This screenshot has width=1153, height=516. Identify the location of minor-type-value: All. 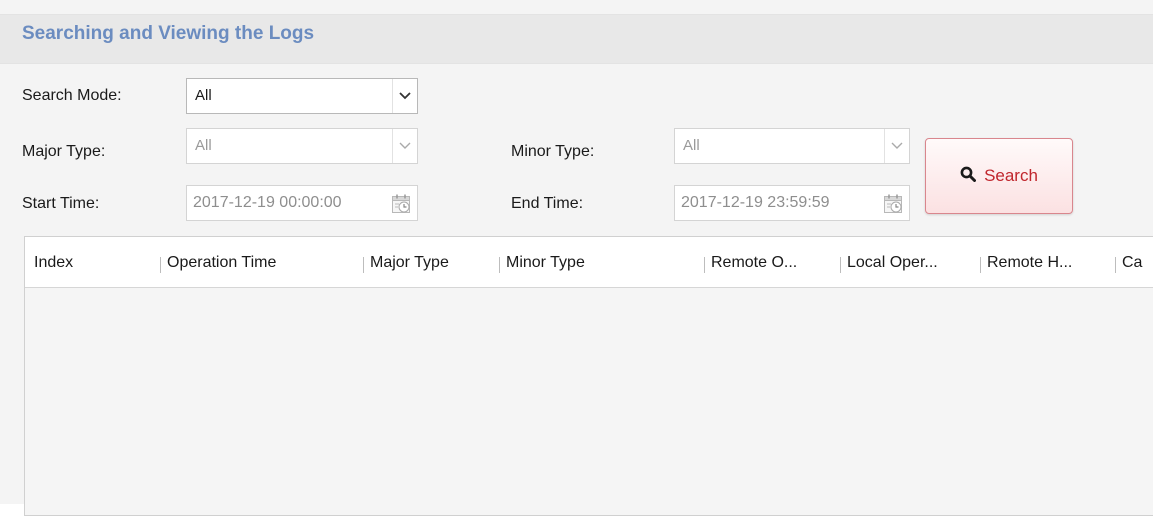
(691, 145).